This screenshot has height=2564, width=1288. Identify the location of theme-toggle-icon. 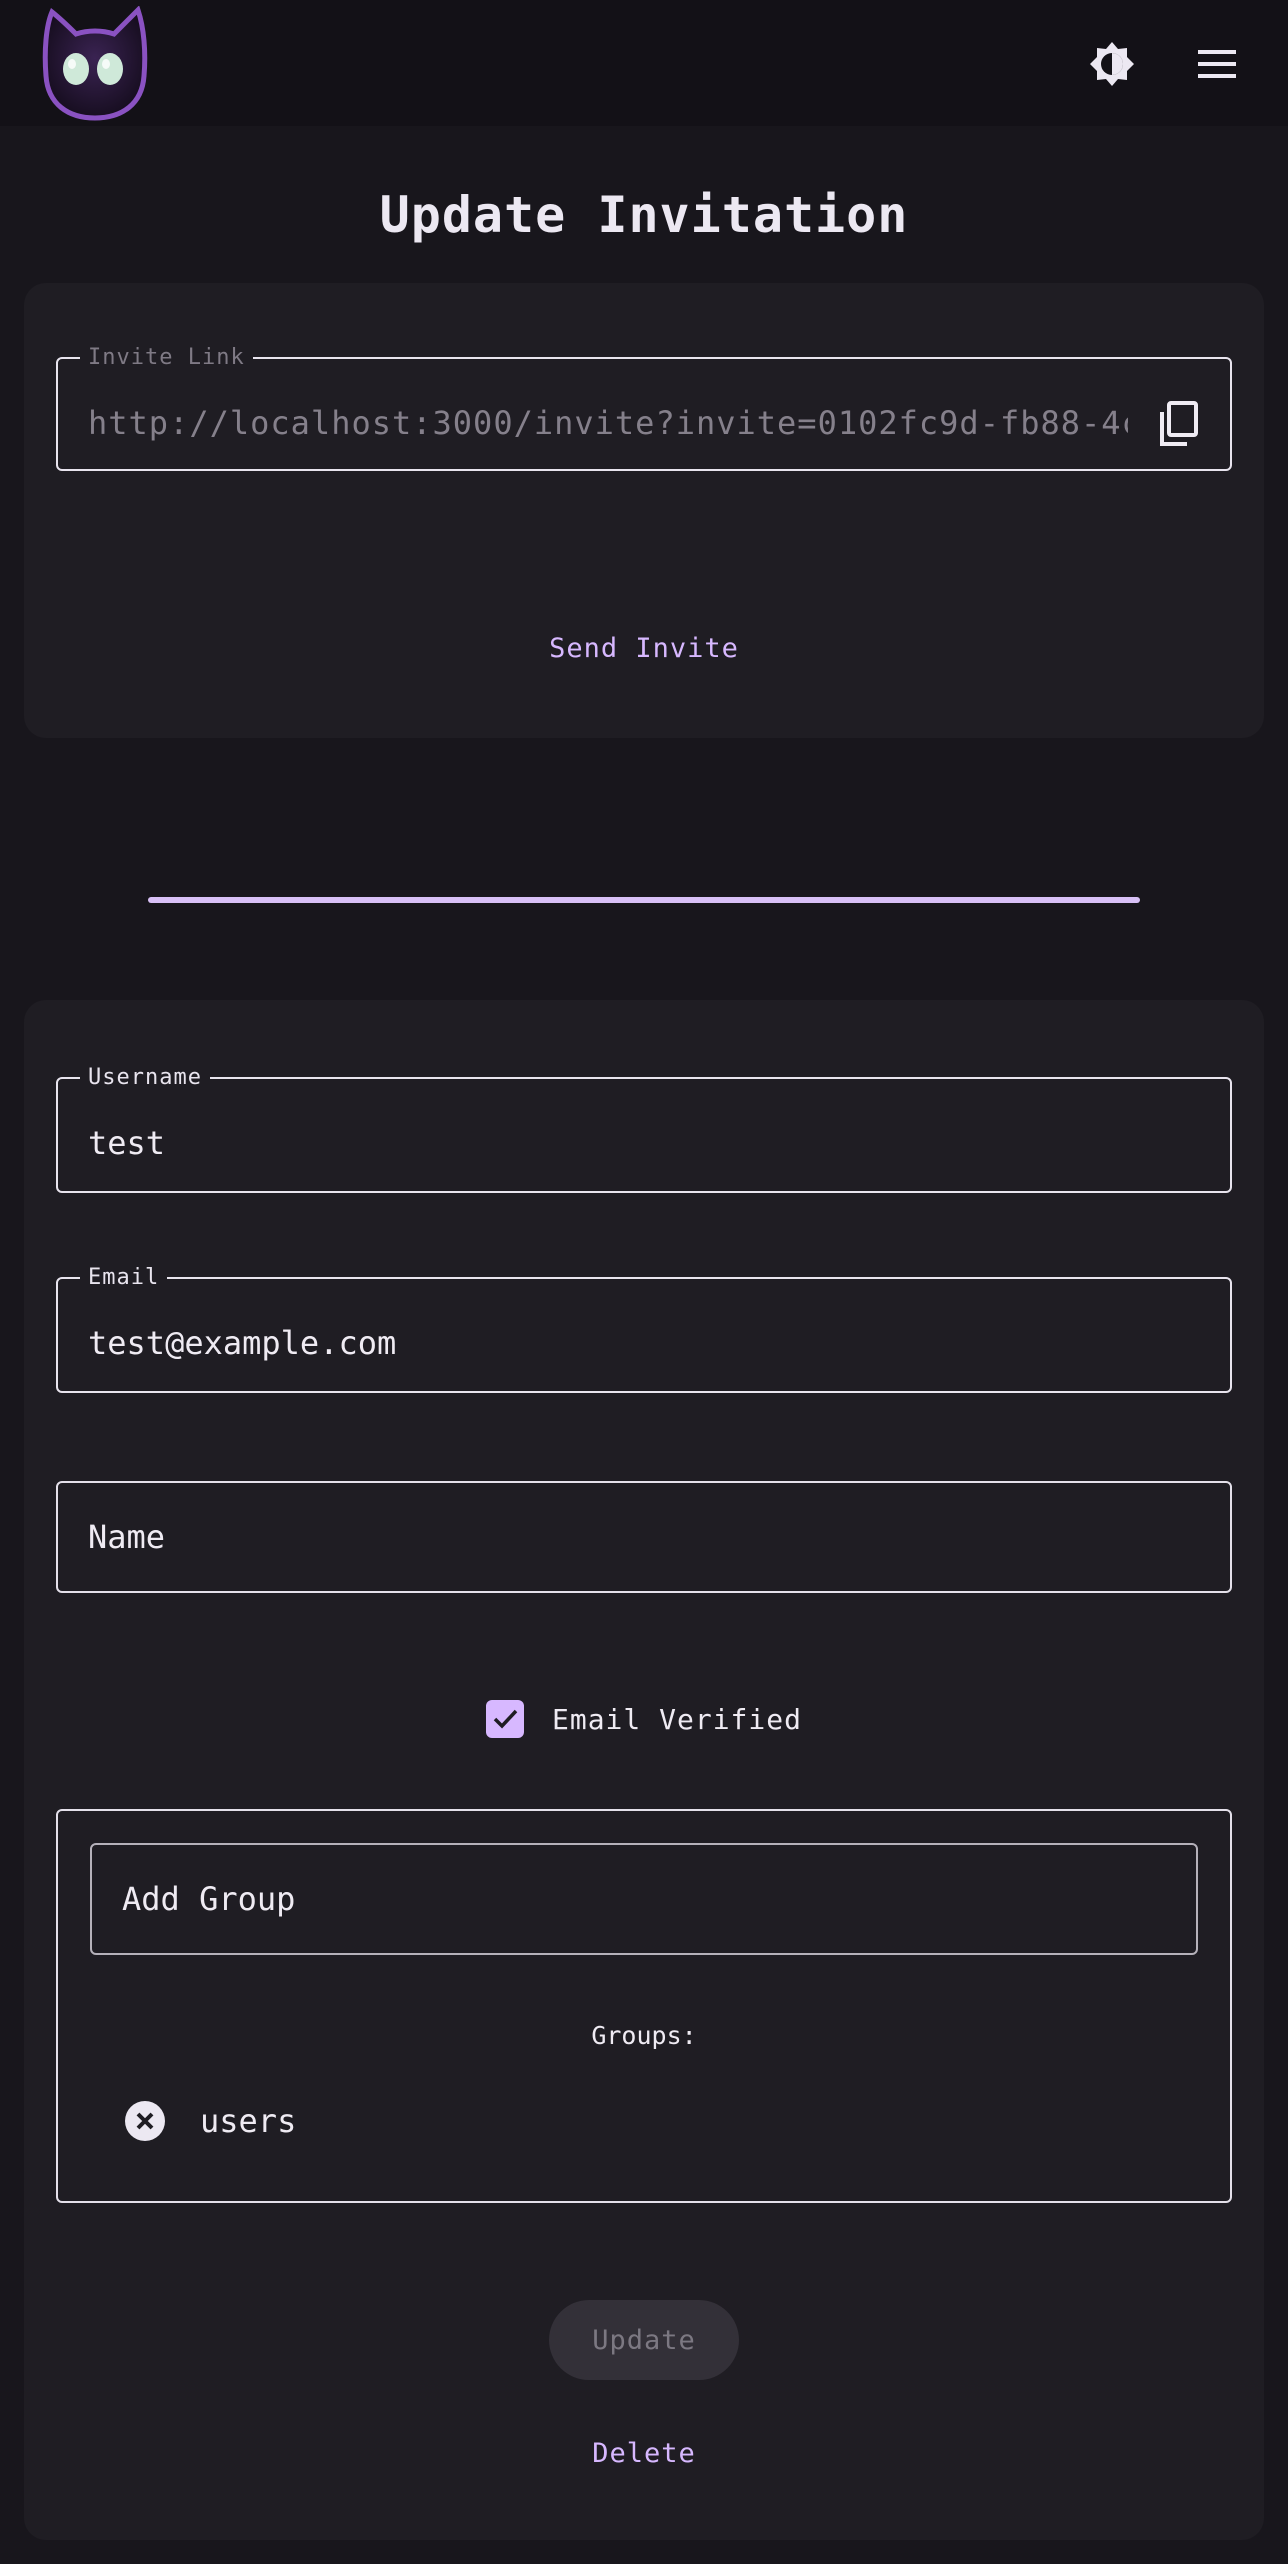
(1112, 64).